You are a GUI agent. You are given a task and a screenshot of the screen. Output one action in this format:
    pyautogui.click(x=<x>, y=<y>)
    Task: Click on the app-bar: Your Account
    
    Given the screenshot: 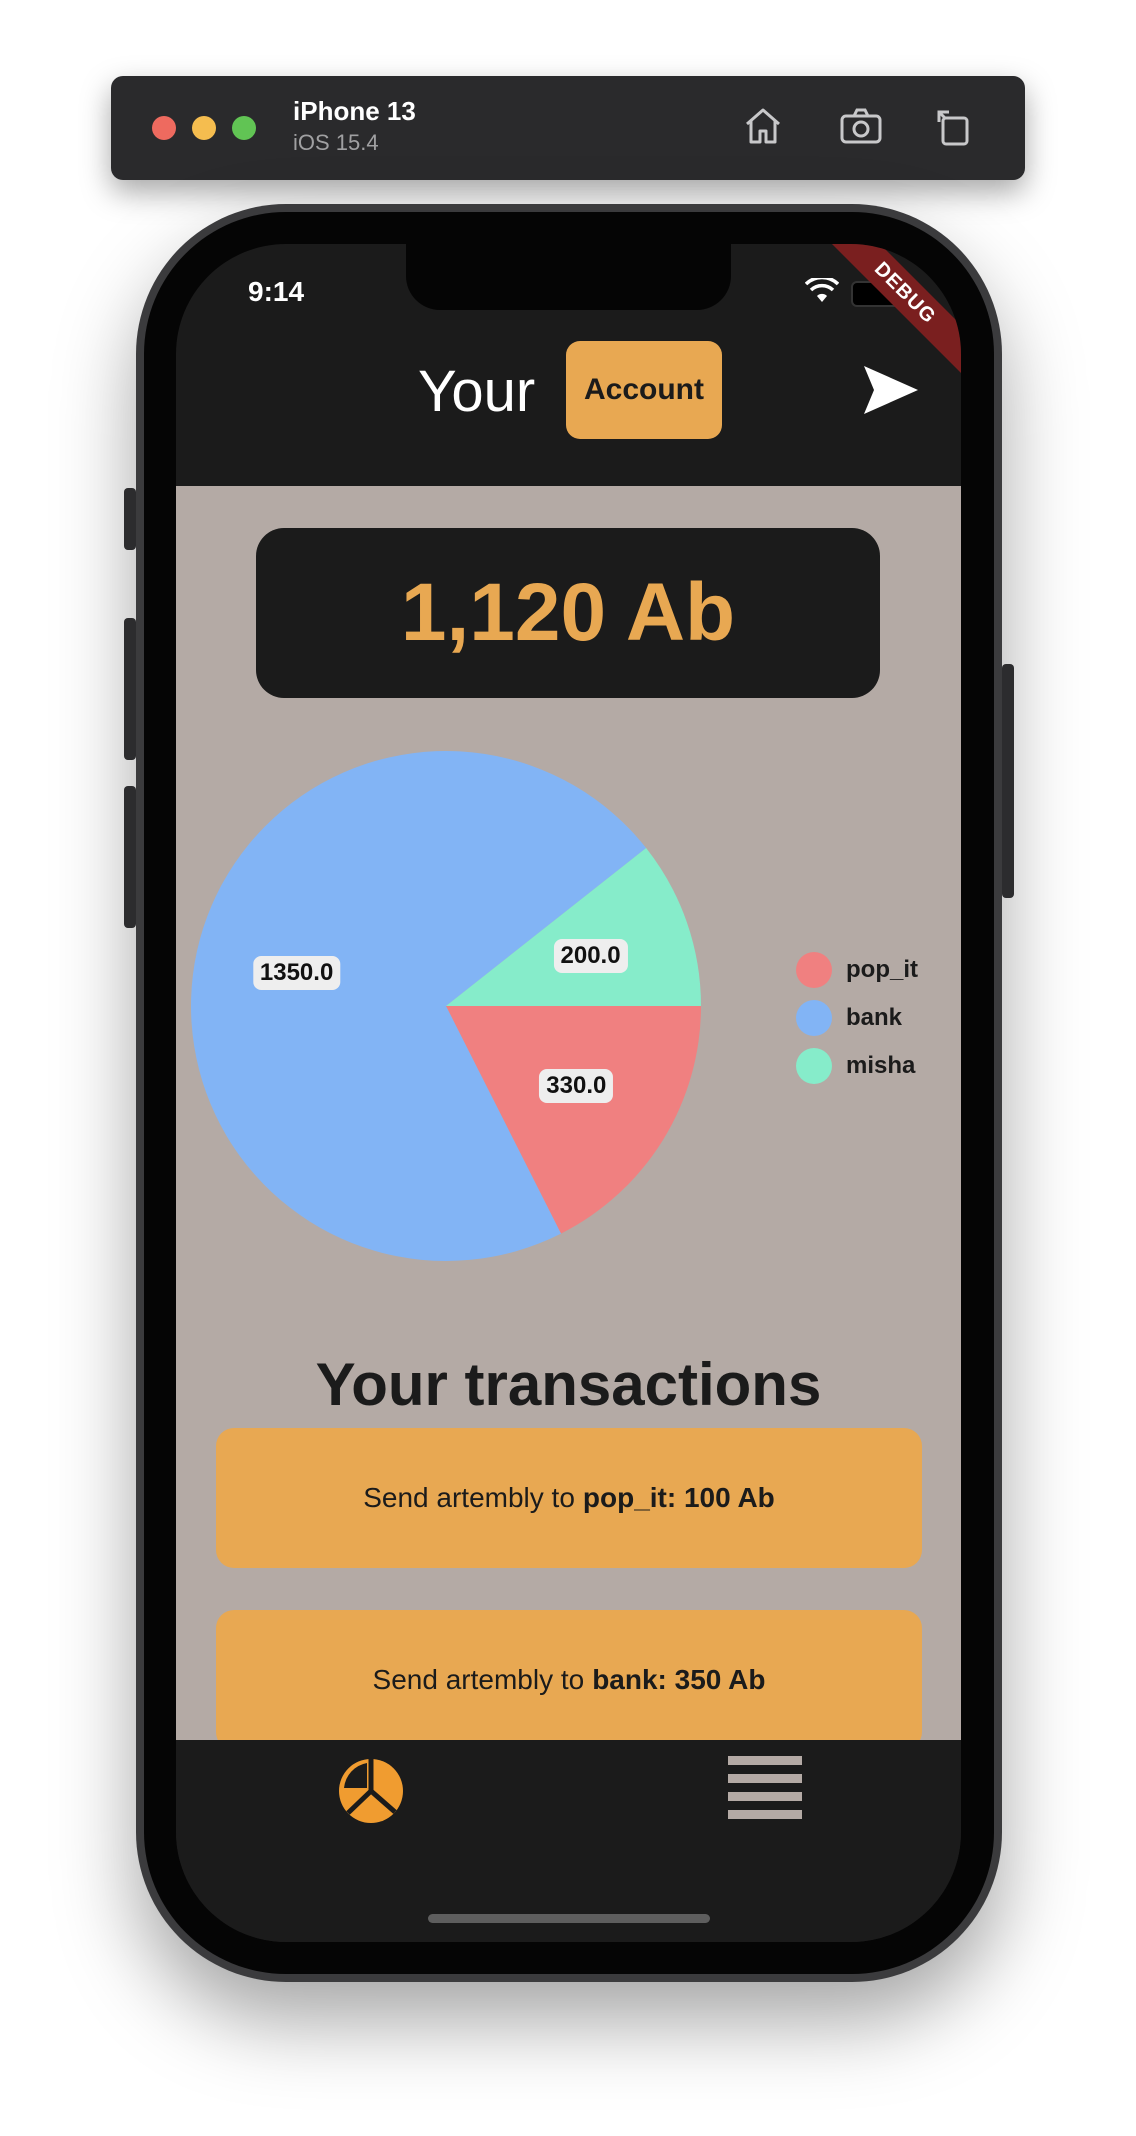 What is the action you would take?
    pyautogui.click(x=568, y=413)
    